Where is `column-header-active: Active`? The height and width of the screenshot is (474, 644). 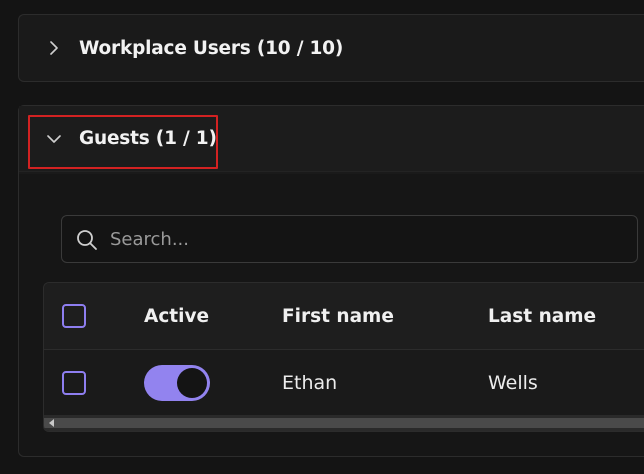
column-header-active: Active is located at coordinates (176, 316).